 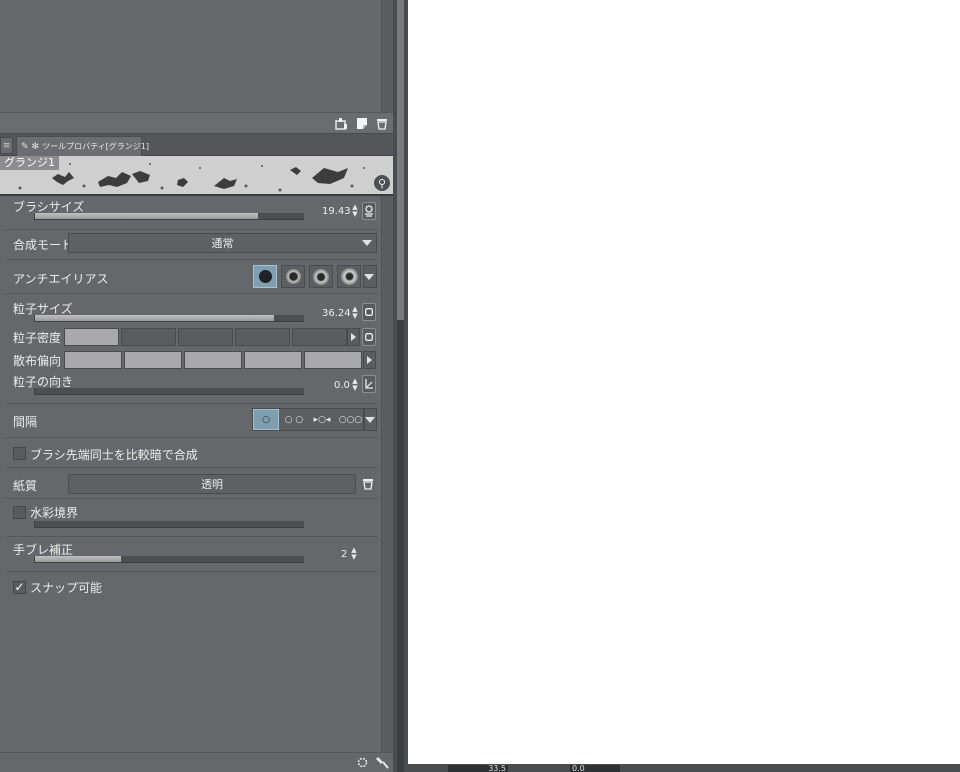 I want to click on aa-none-icon, so click(x=265, y=276).